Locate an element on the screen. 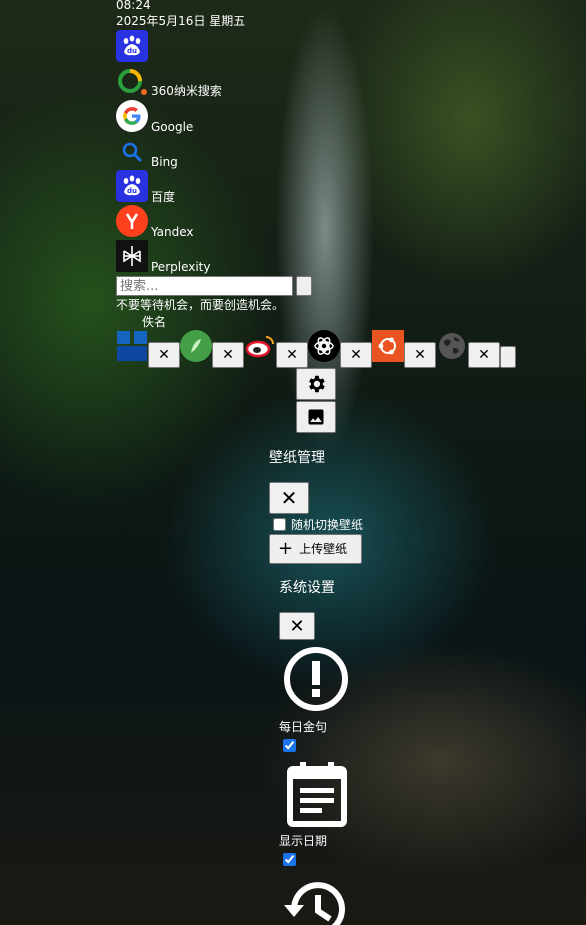 Image resolution: width=586 pixels, height=925 pixels. engine-item-baidu: du 百度 is located at coordinates (145, 187).